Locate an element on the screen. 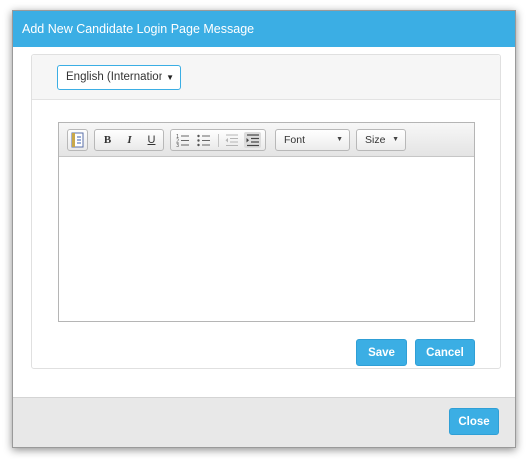 Image resolution: width=528 pixels, height=459 pixels. outdent-button is located at coordinates (231, 140).